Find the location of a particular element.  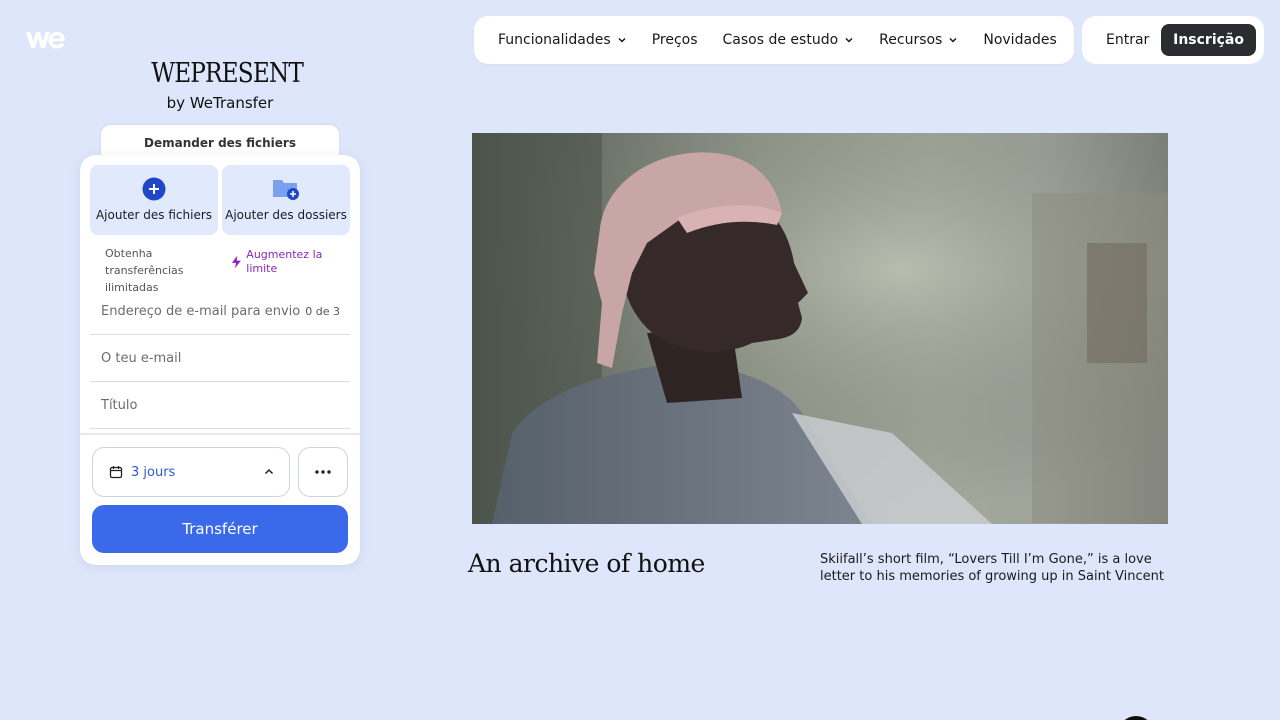

signup-button: Inscrição is located at coordinates (1208, 40).